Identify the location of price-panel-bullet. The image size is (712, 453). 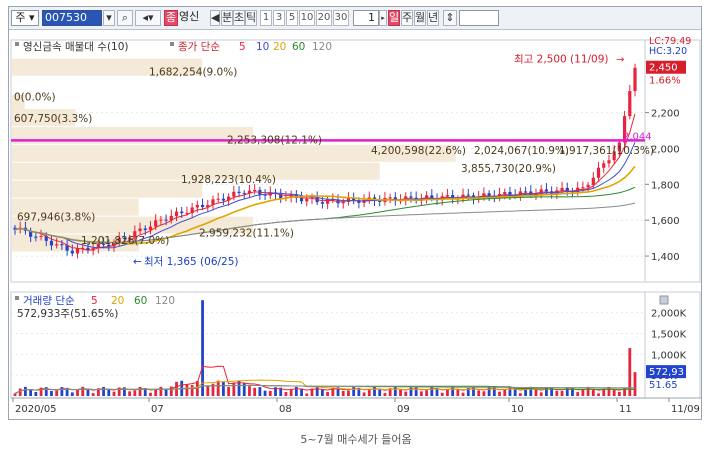
(17, 44).